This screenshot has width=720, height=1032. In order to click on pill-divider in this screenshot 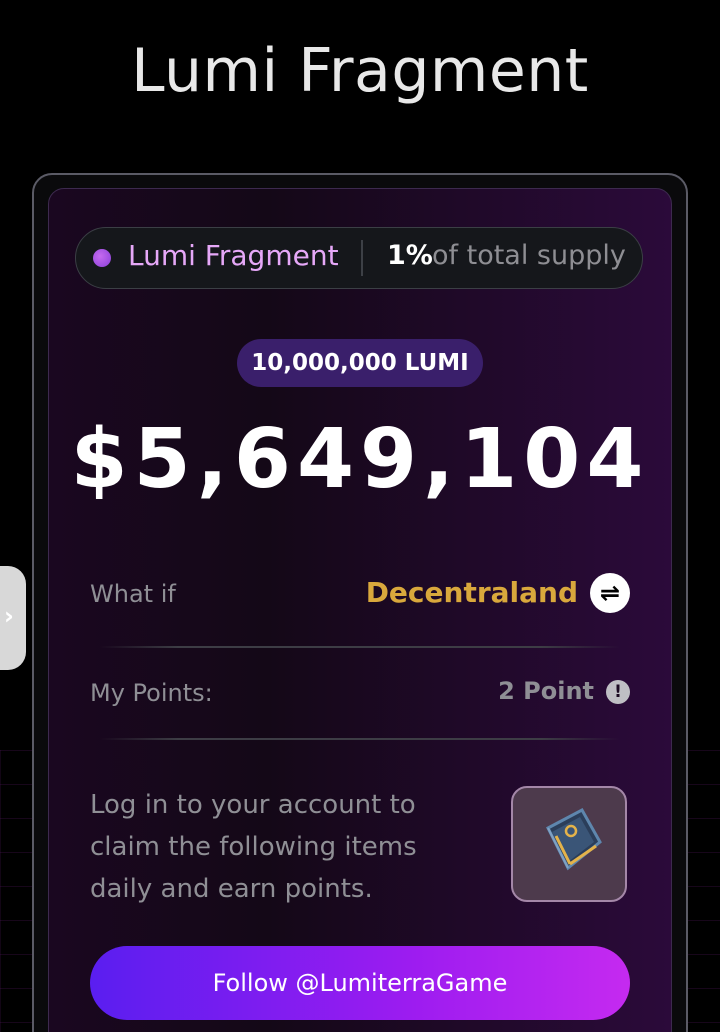, I will do `click(362, 258)`.